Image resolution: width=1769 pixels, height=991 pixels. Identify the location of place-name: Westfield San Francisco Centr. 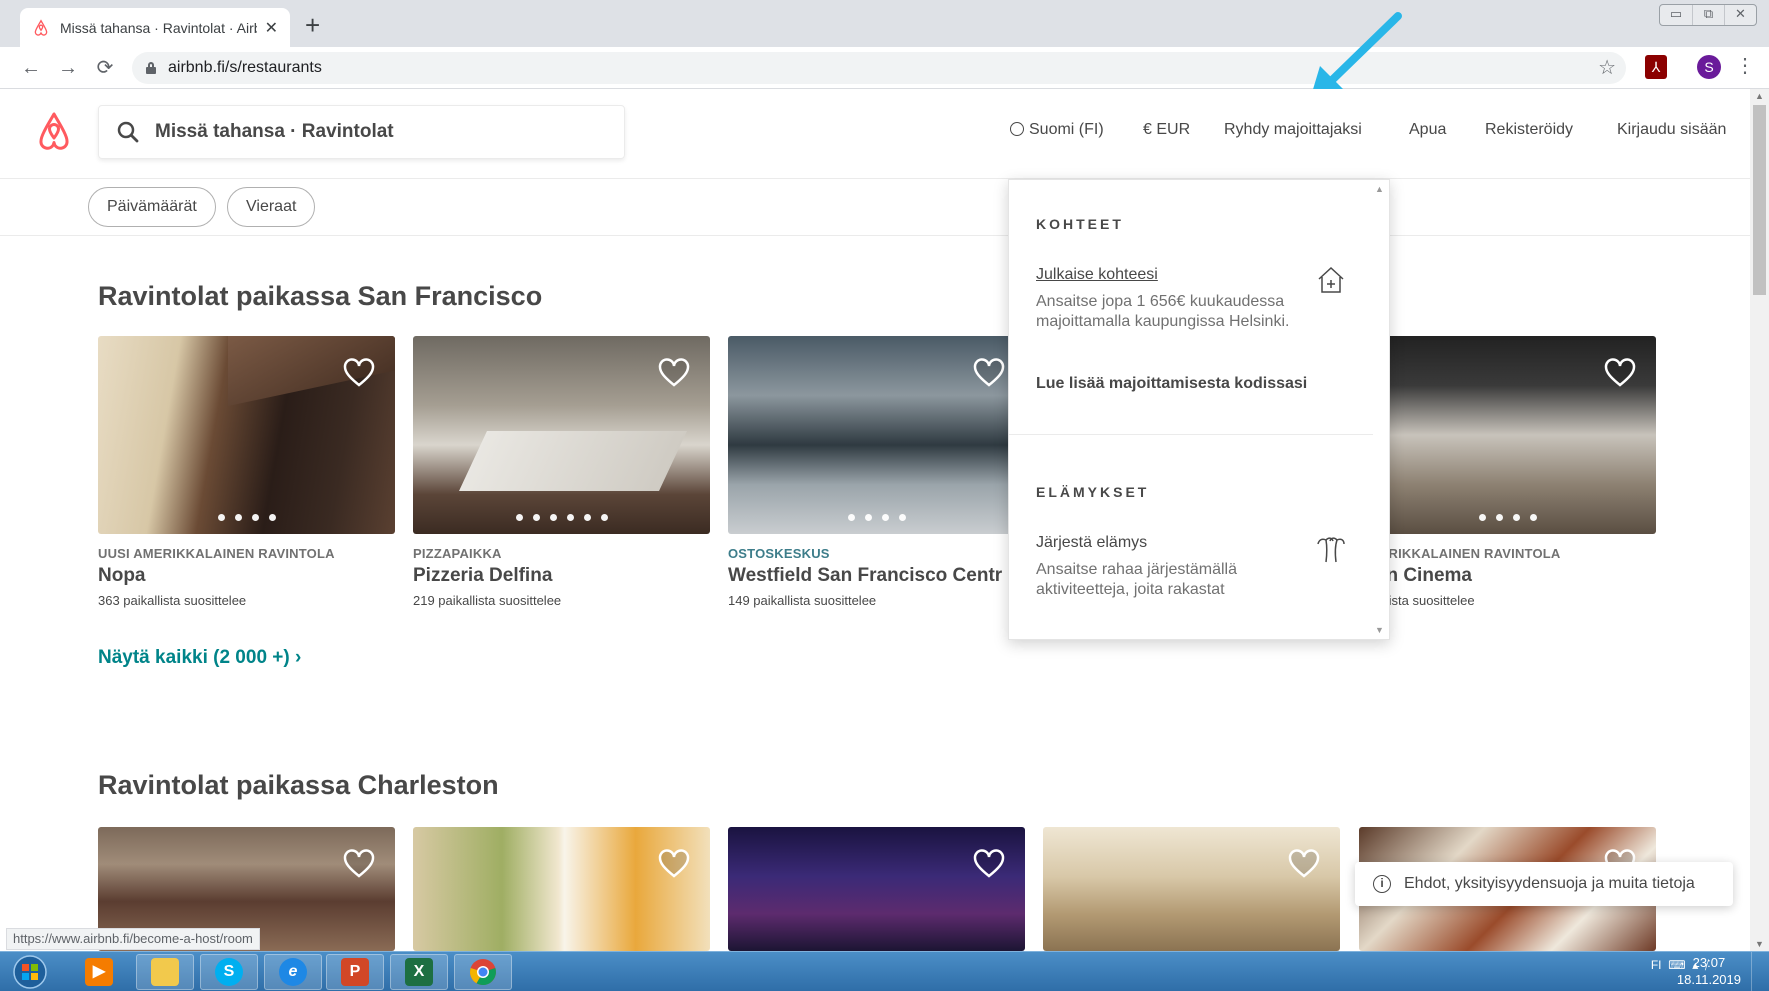
(876, 576).